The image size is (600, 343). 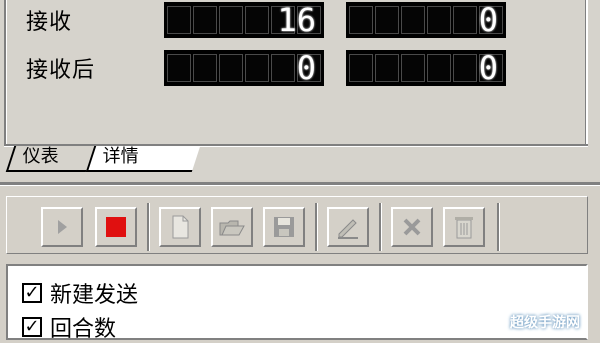 I want to click on tab-details-label: 详情, so click(x=120, y=156).